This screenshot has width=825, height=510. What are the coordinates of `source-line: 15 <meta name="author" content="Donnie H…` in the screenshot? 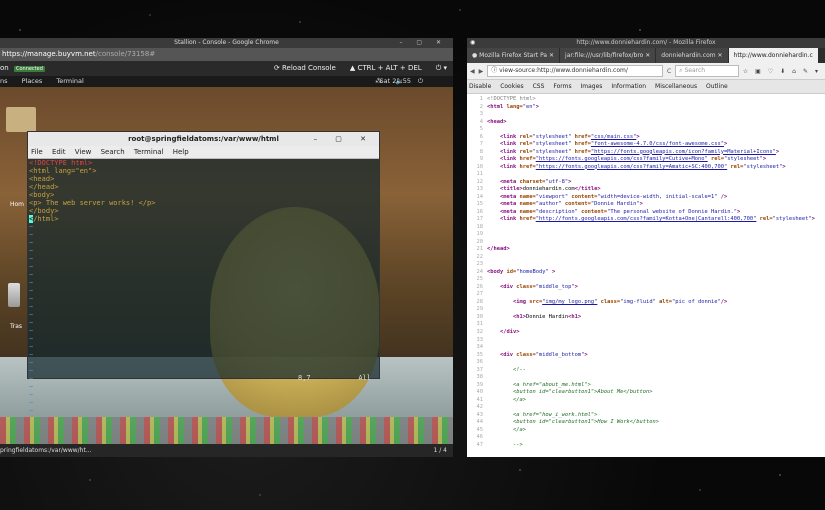 It's located at (646, 205).